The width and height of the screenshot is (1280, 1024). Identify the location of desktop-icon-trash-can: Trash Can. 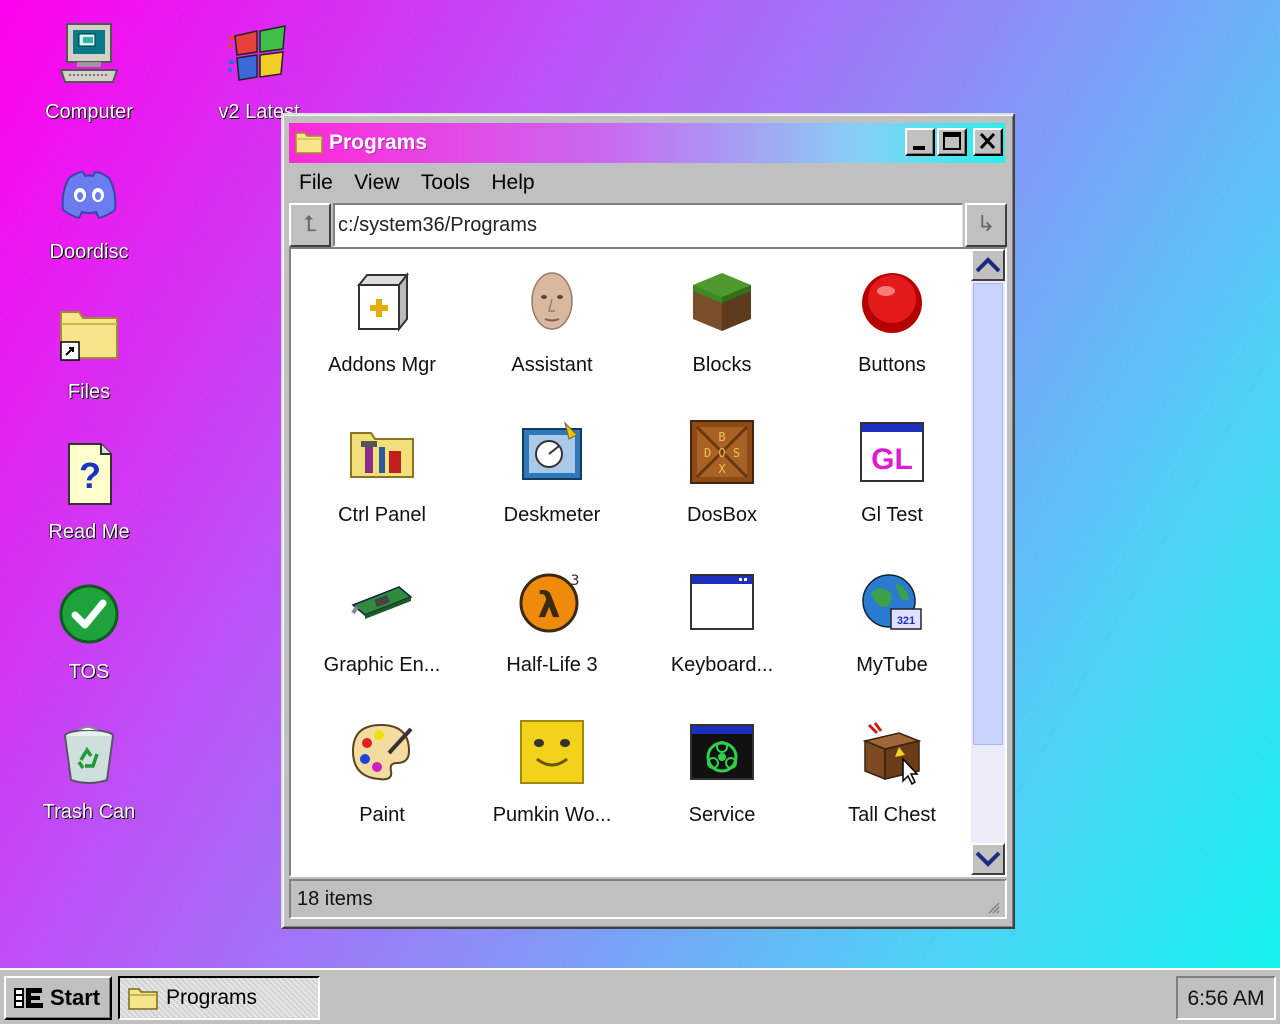
(89, 773).